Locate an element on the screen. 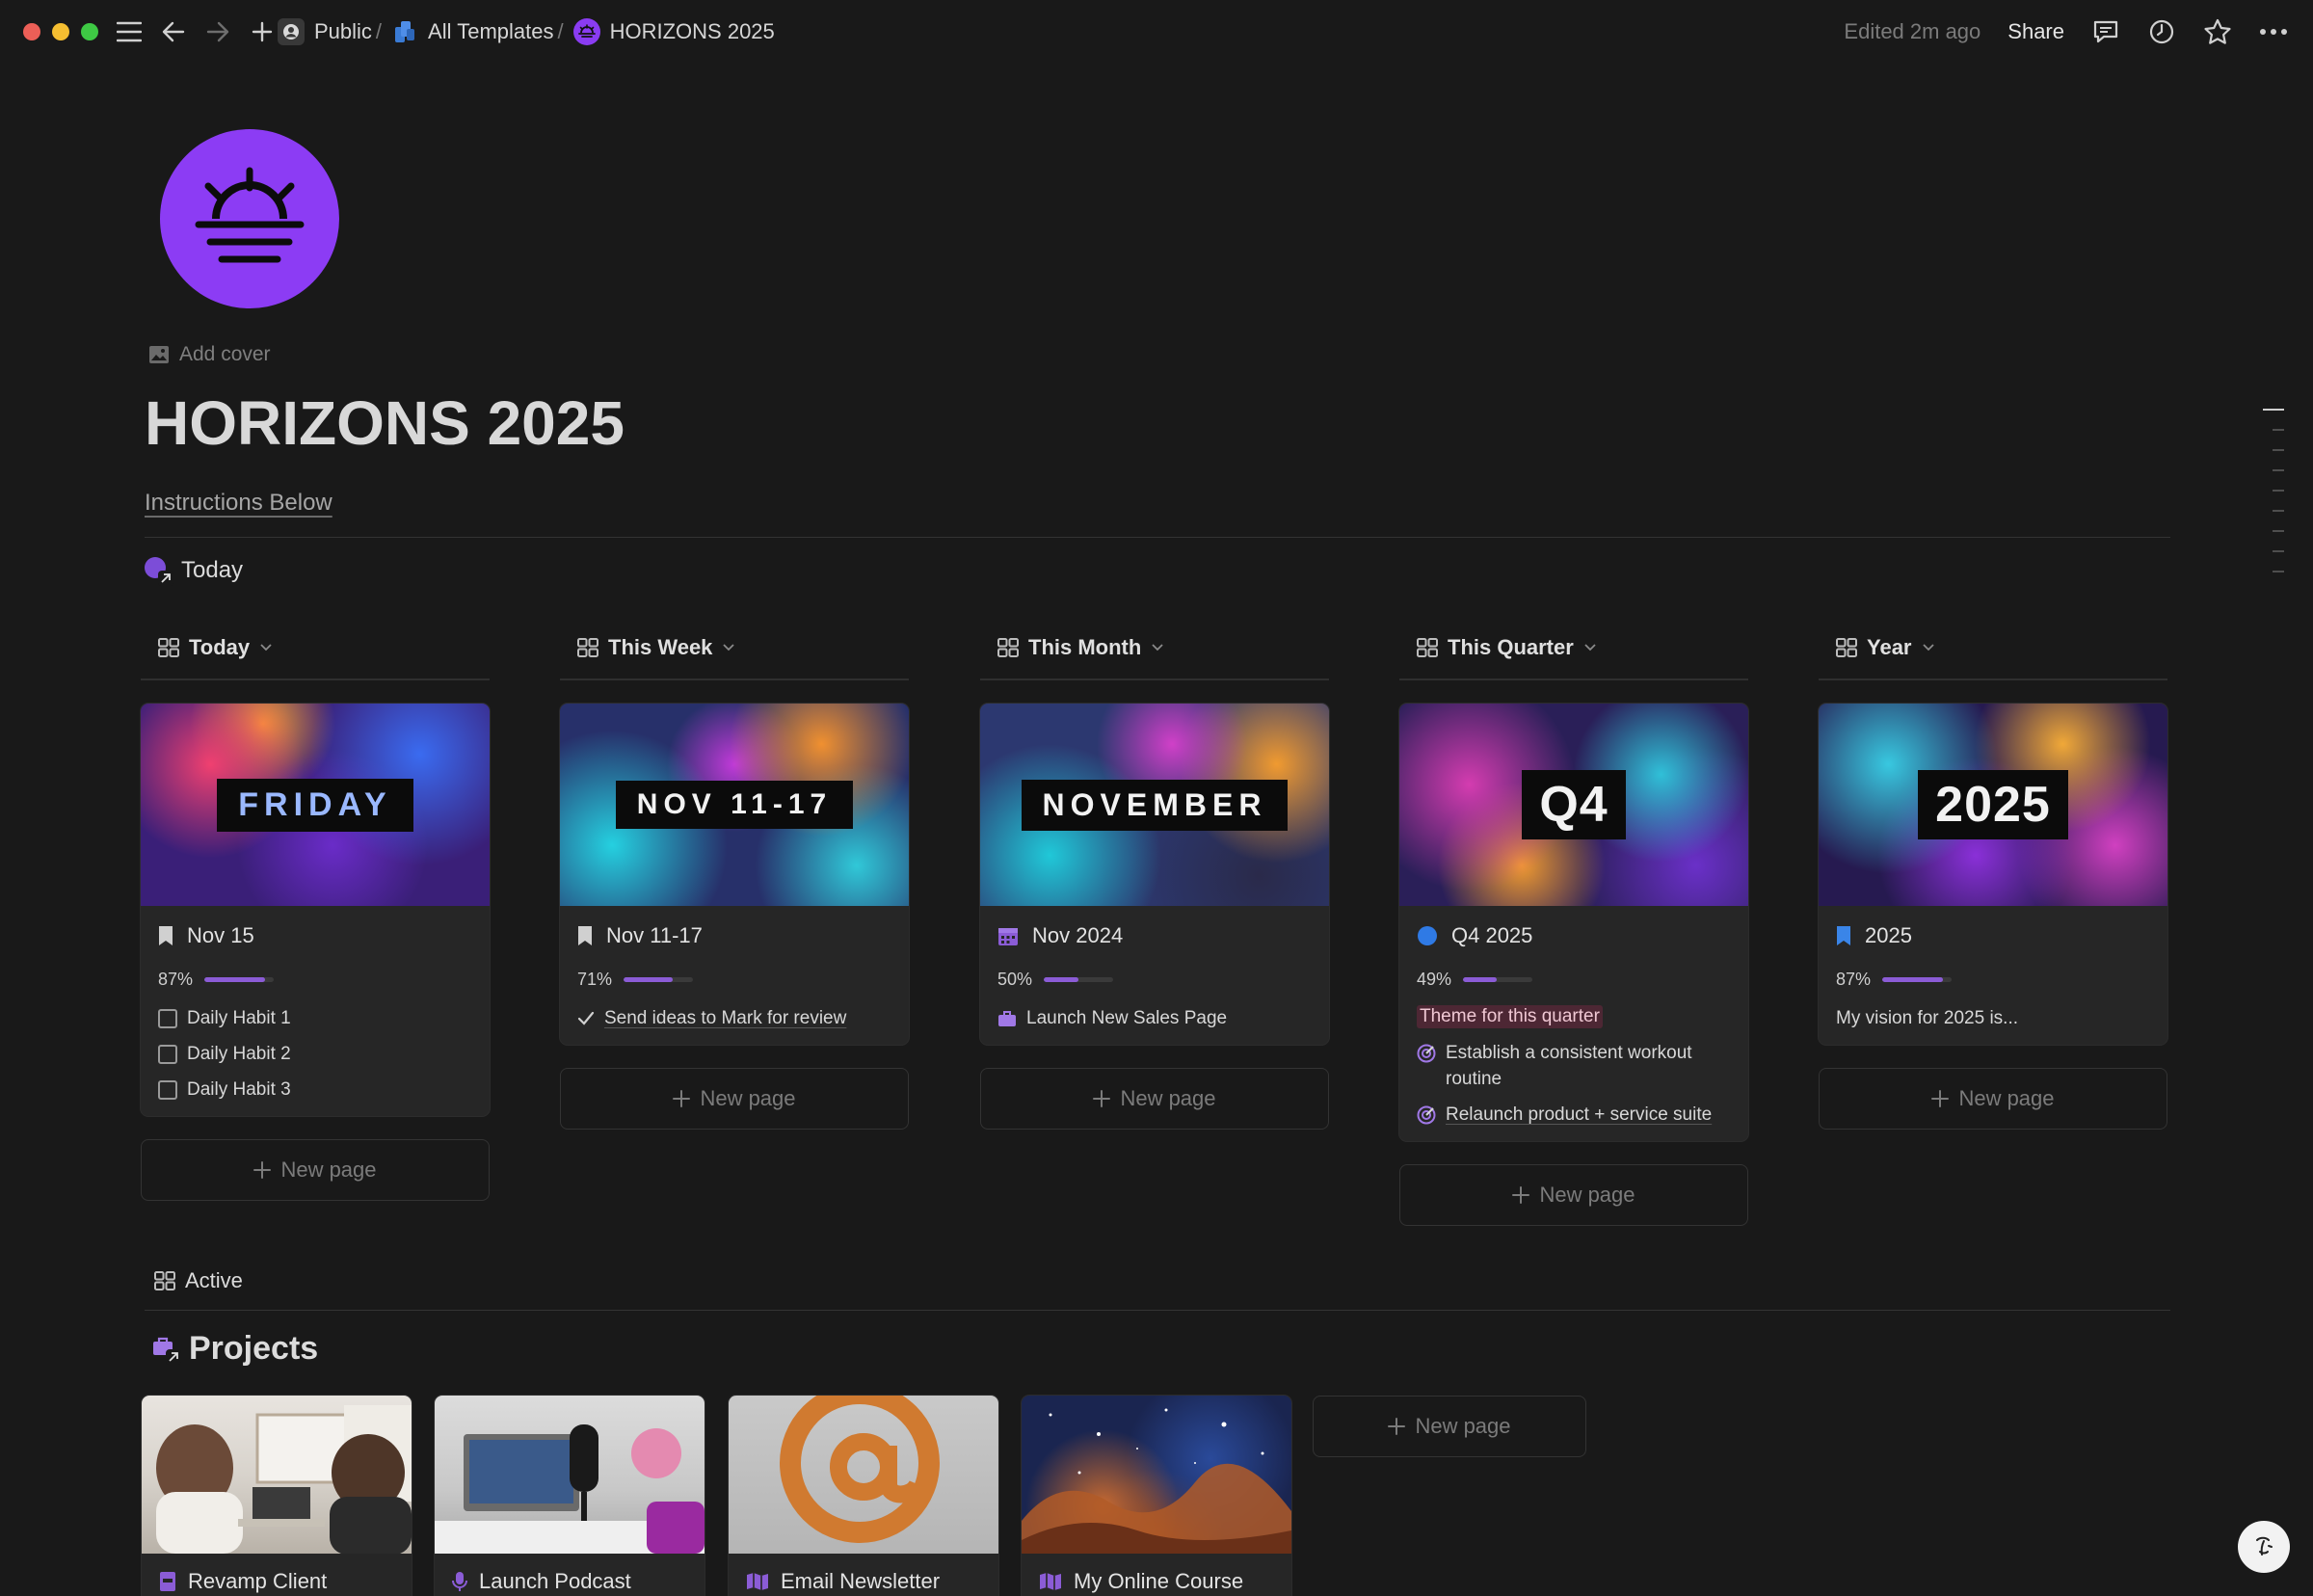  arrow-left-icon is located at coordinates (173, 32).